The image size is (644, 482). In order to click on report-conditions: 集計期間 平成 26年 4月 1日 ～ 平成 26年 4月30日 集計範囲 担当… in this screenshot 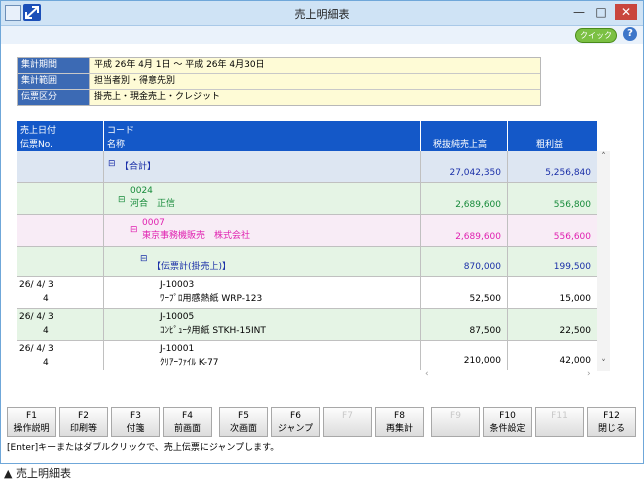, I will do `click(279, 81)`.